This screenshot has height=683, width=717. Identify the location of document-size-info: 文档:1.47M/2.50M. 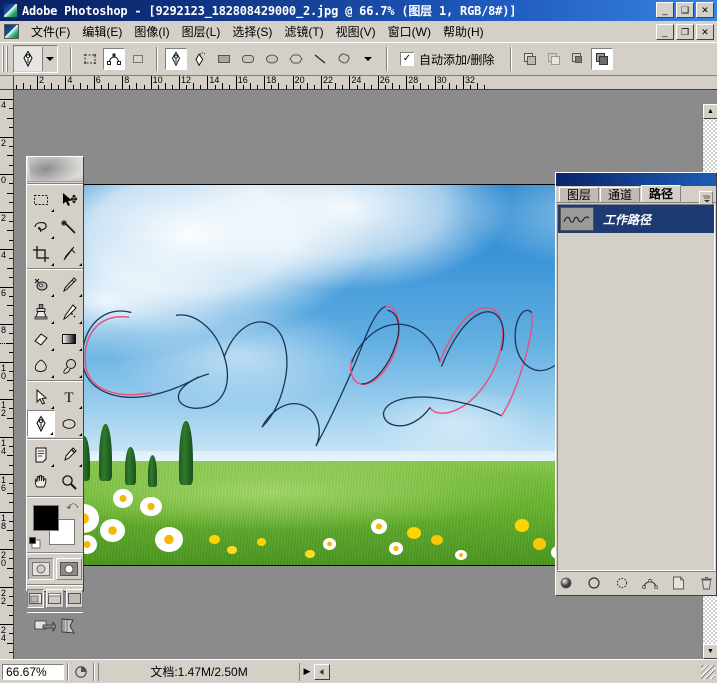
(199, 671).